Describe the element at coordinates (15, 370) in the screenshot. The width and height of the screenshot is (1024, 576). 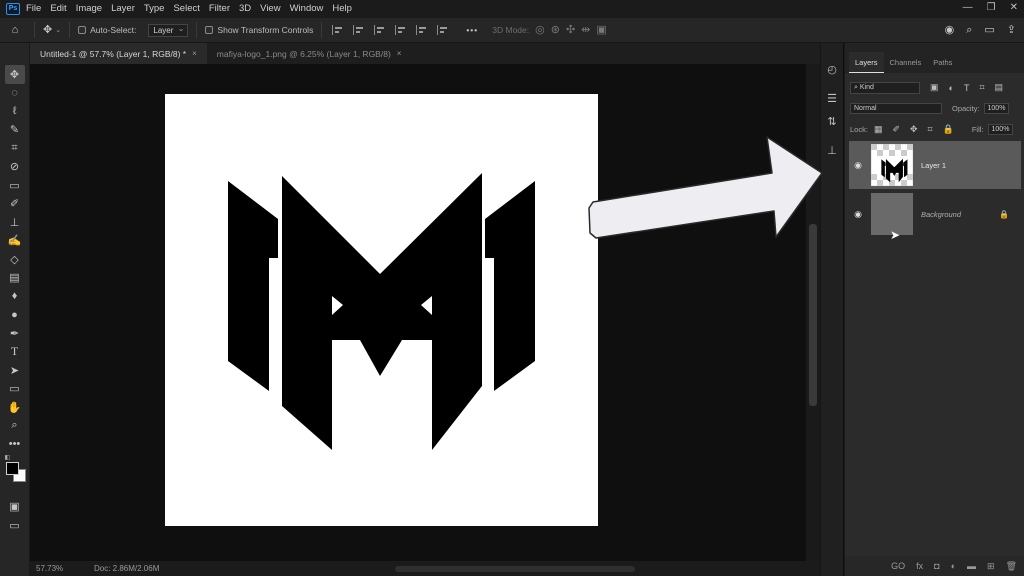
I see `path-selection-tool: ➤` at that location.